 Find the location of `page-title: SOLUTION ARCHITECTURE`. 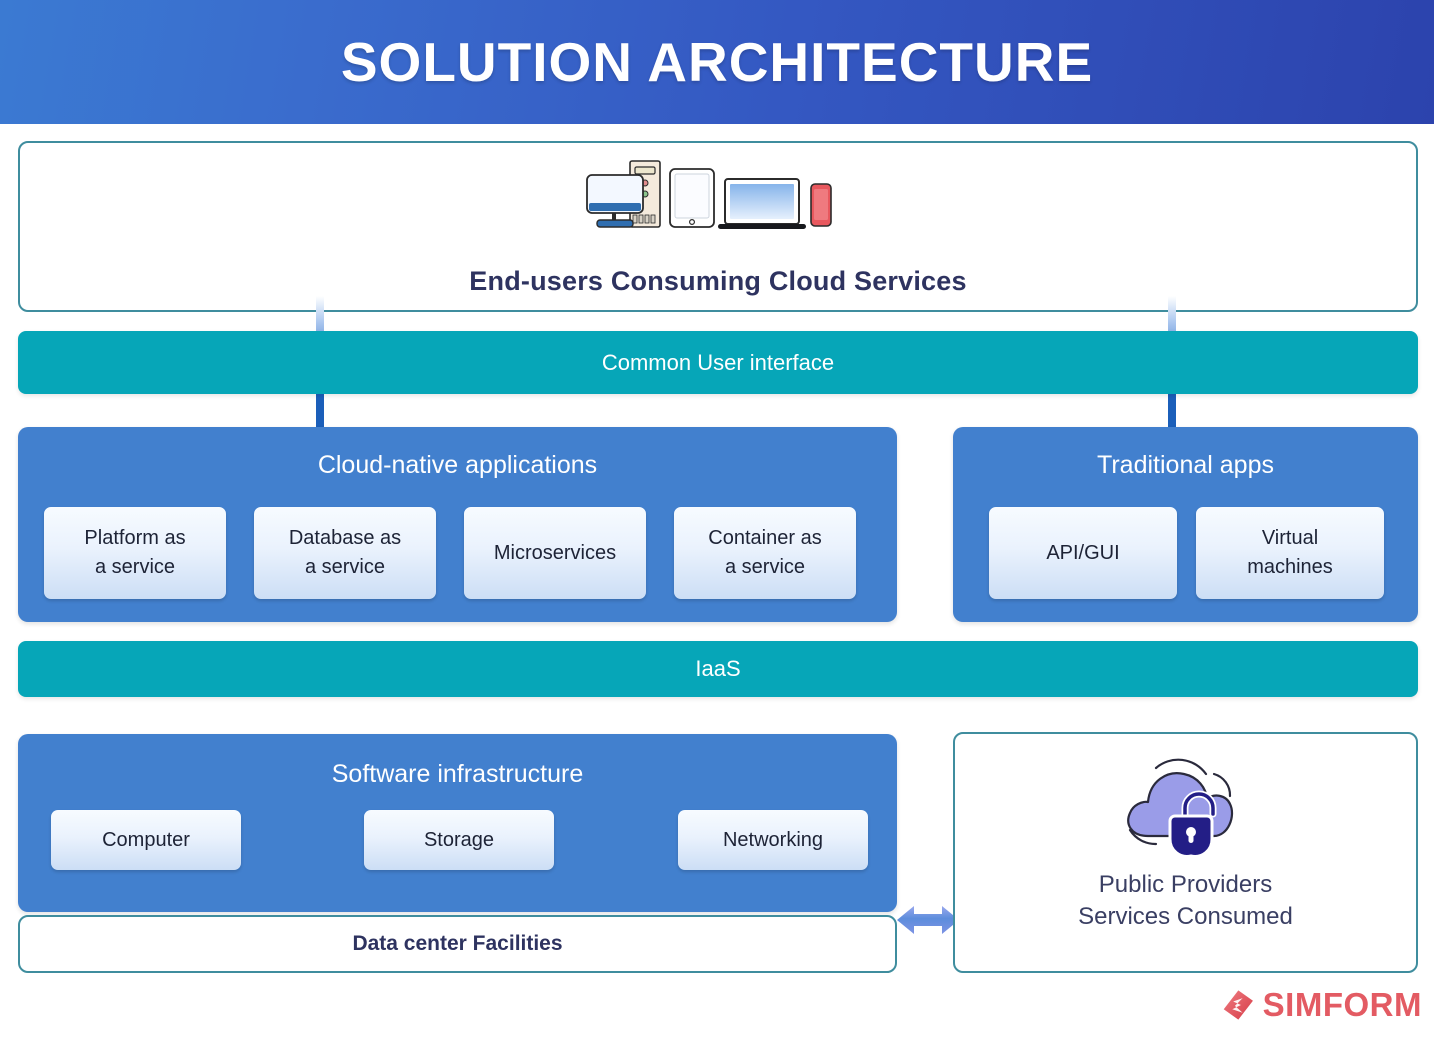

page-title: SOLUTION ARCHITECTURE is located at coordinates (717, 62).